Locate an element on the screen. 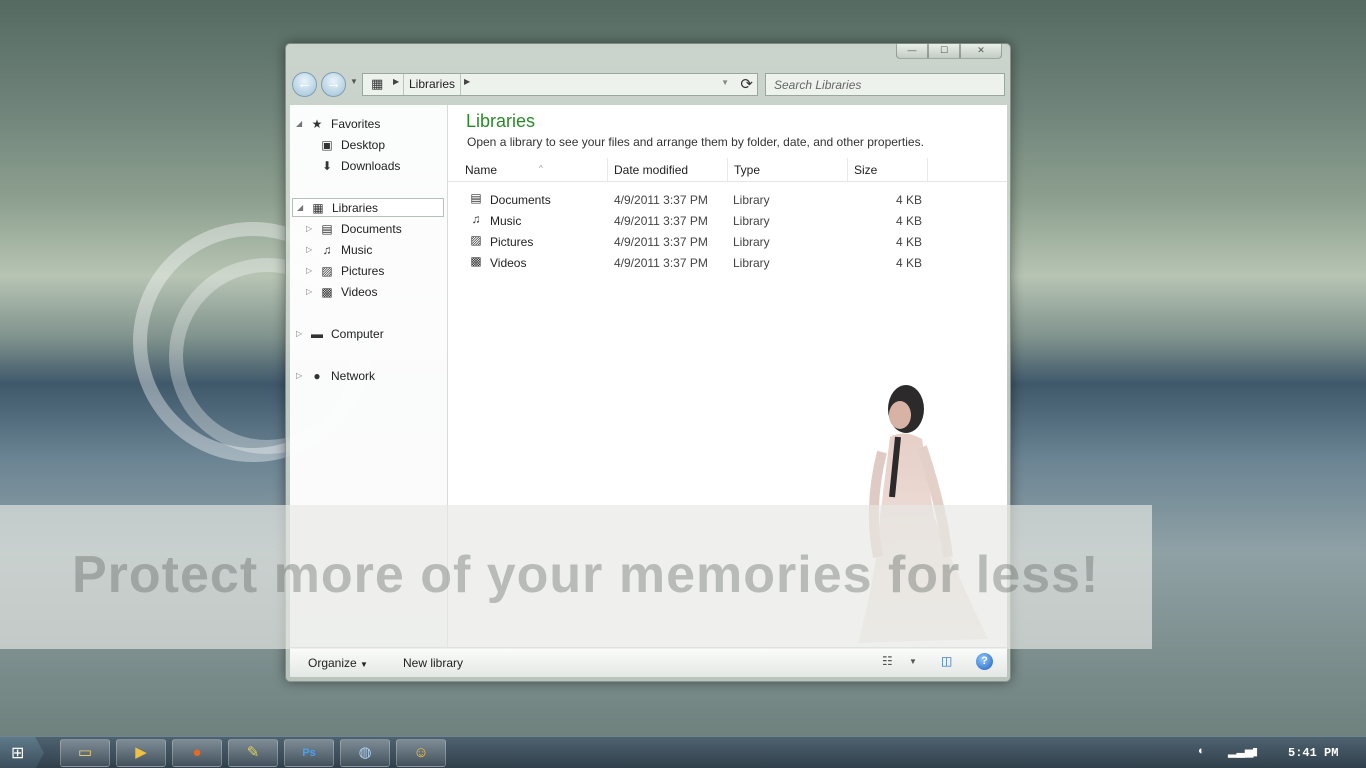  recent-pages-chevron-icon: ▼ is located at coordinates (354, 81).